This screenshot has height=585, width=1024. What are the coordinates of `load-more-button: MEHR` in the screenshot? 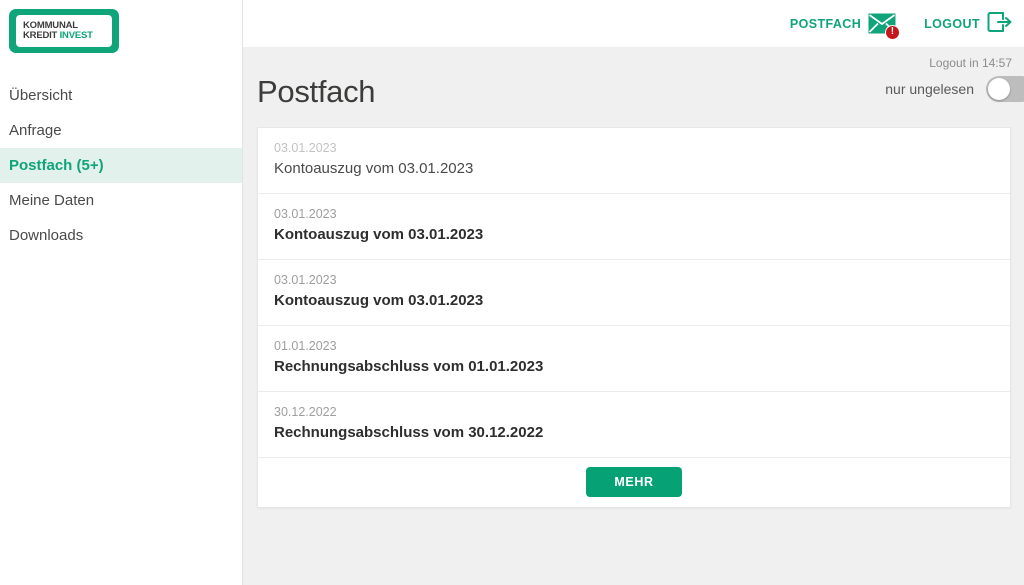 It's located at (634, 482).